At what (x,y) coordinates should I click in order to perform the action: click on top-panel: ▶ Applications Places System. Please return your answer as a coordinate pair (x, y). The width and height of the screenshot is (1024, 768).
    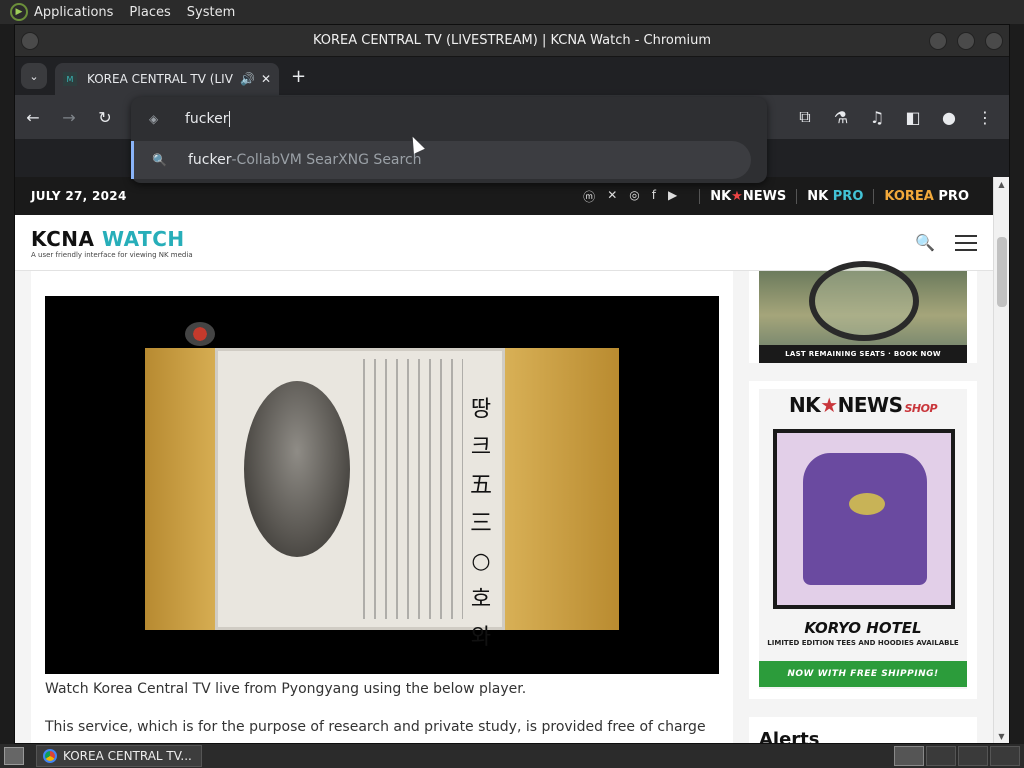
    Looking at the image, I should click on (512, 12).